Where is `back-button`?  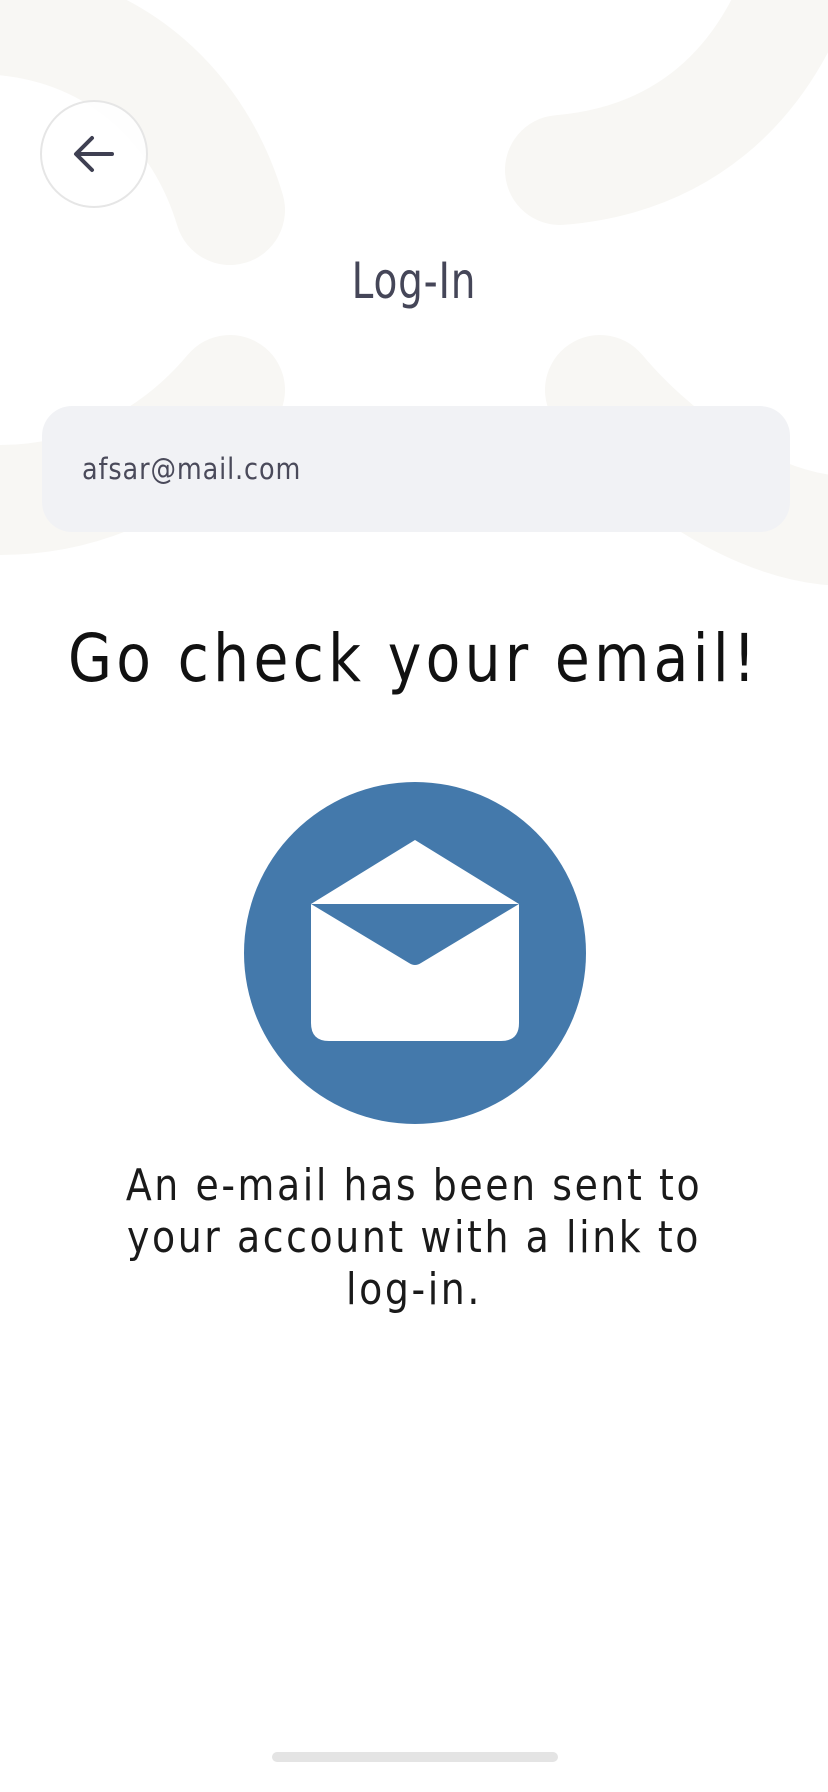
back-button is located at coordinates (94, 154).